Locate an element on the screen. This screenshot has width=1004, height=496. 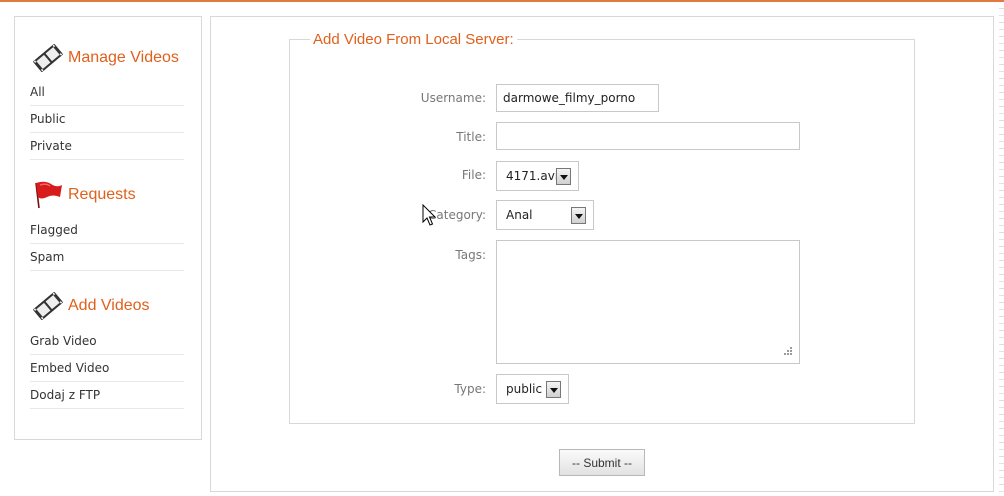
sidebar-item-all: All is located at coordinates (107, 92).